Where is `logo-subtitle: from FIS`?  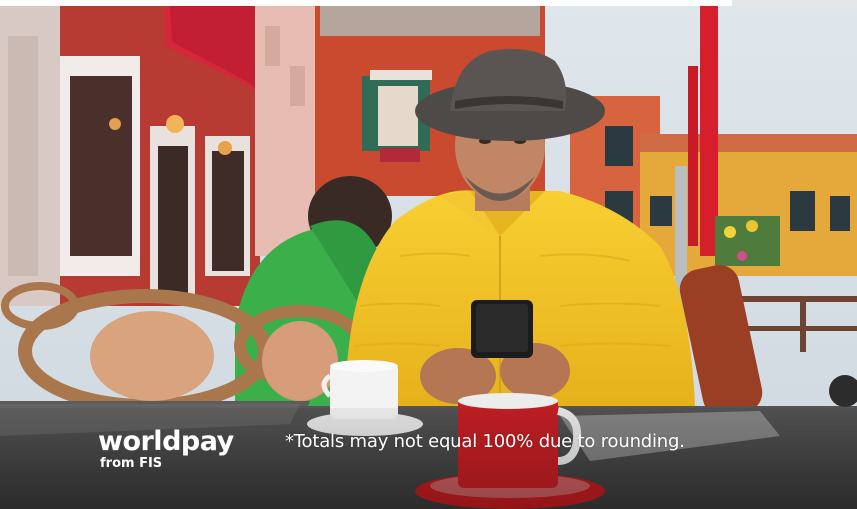 logo-subtitle: from FIS is located at coordinates (131, 463).